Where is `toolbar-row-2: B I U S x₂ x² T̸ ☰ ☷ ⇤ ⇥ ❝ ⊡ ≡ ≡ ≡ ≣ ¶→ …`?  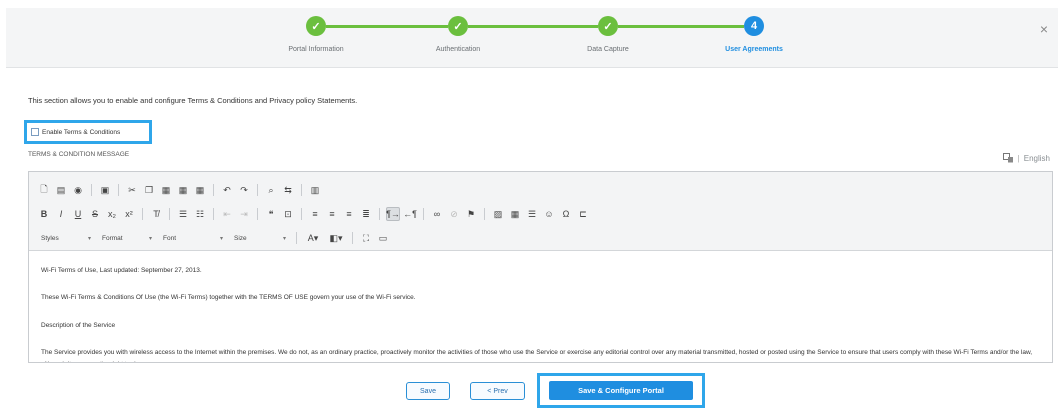 toolbar-row-2: B I U S x₂ x² T̸ ☰ ☷ ⇤ ⇥ ❝ ⊡ ≡ ≡ ≡ ≣ ¶→ … is located at coordinates (540, 214).